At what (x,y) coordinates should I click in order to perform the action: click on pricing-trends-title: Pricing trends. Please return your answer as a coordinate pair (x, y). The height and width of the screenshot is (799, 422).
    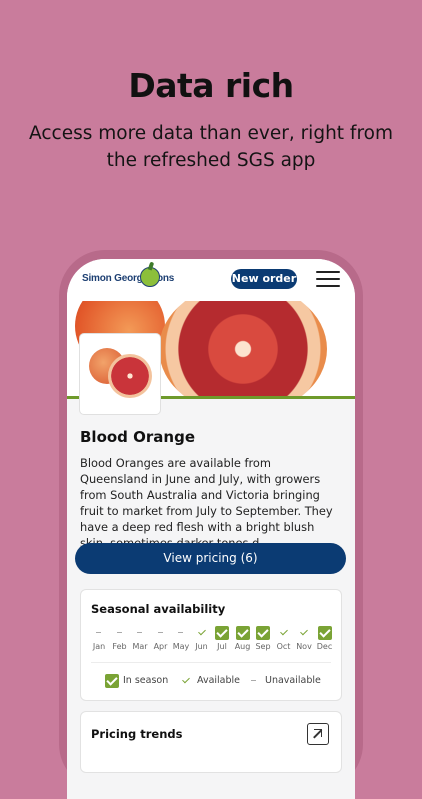
    Looking at the image, I should click on (137, 734).